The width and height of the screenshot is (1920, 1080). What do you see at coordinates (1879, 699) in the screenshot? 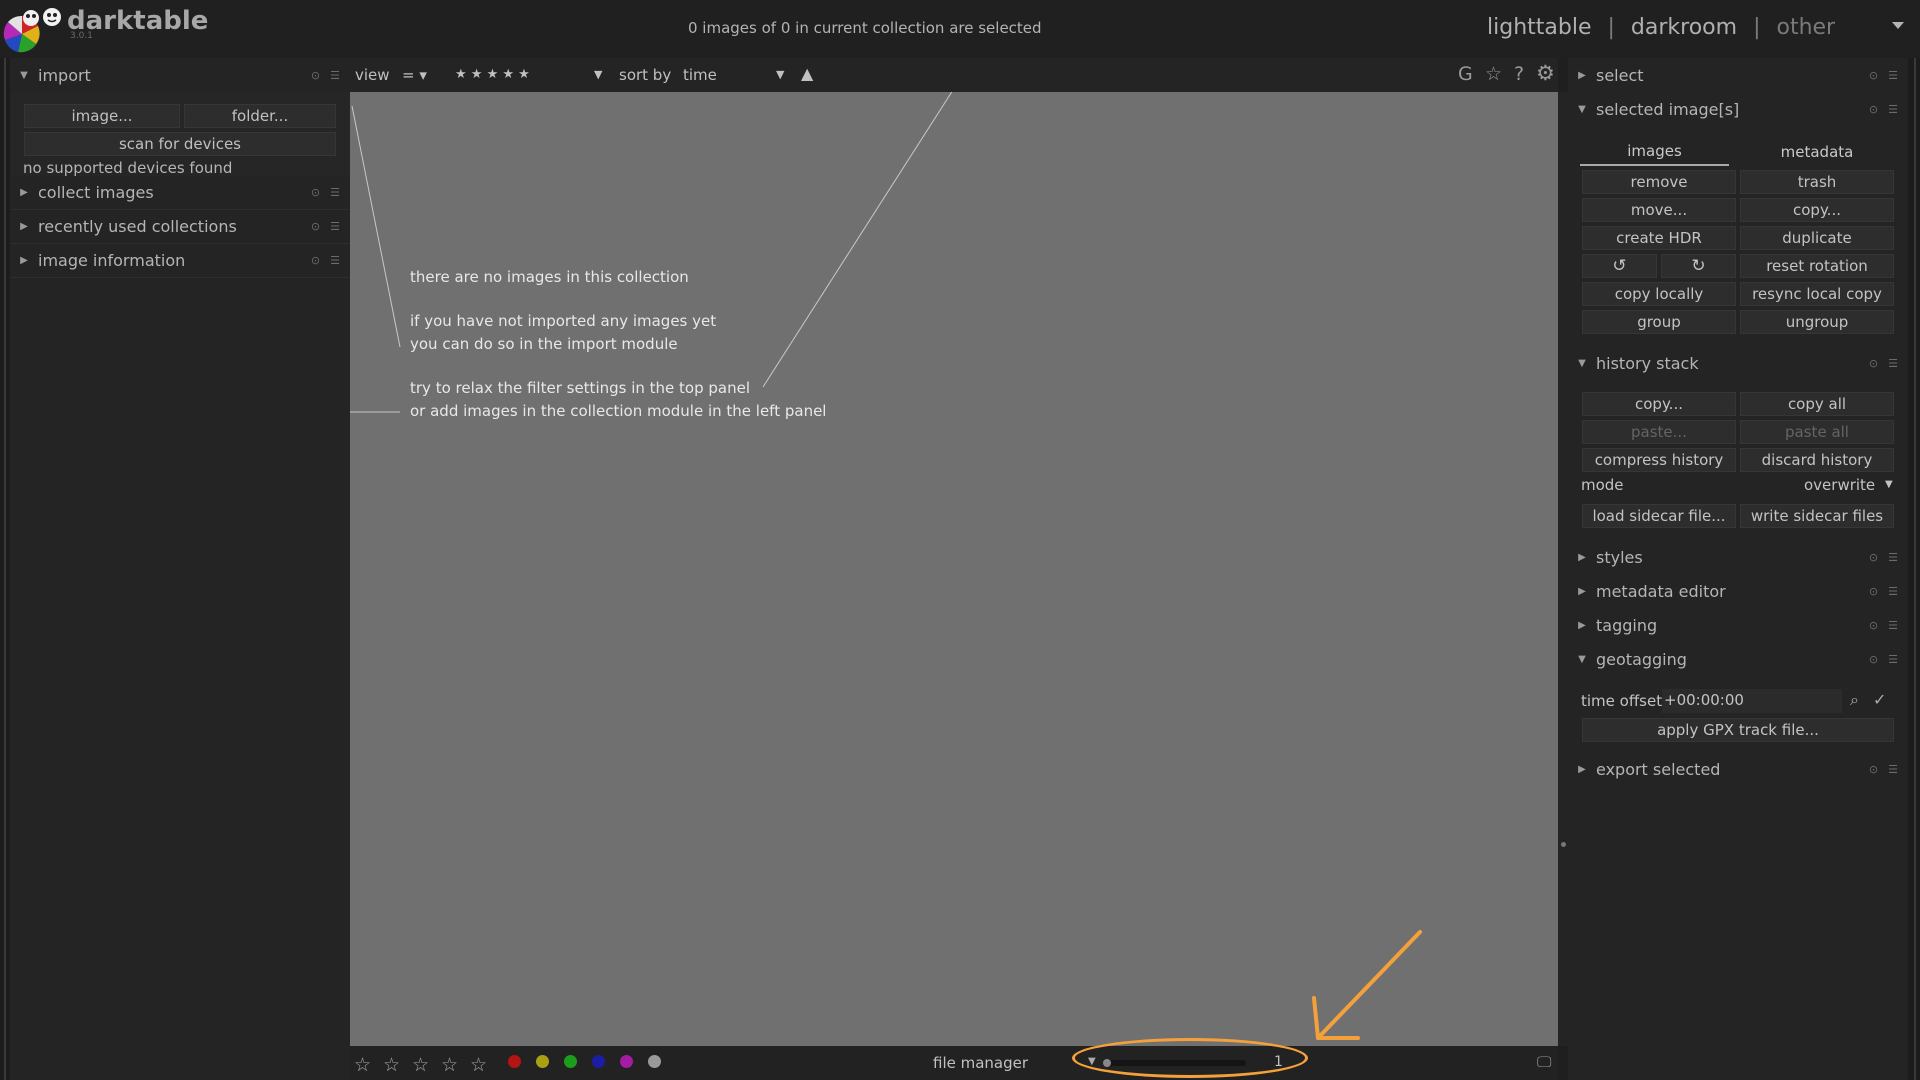
I see `checkmark-icon: ✓` at bounding box center [1879, 699].